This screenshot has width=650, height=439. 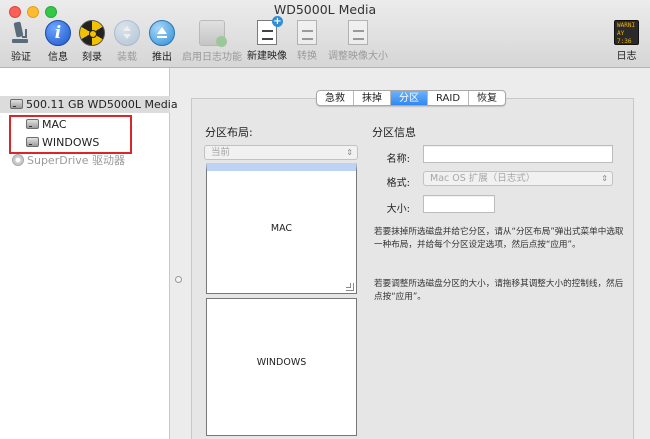 What do you see at coordinates (178, 279) in the screenshot?
I see `split-view-handle` at bounding box center [178, 279].